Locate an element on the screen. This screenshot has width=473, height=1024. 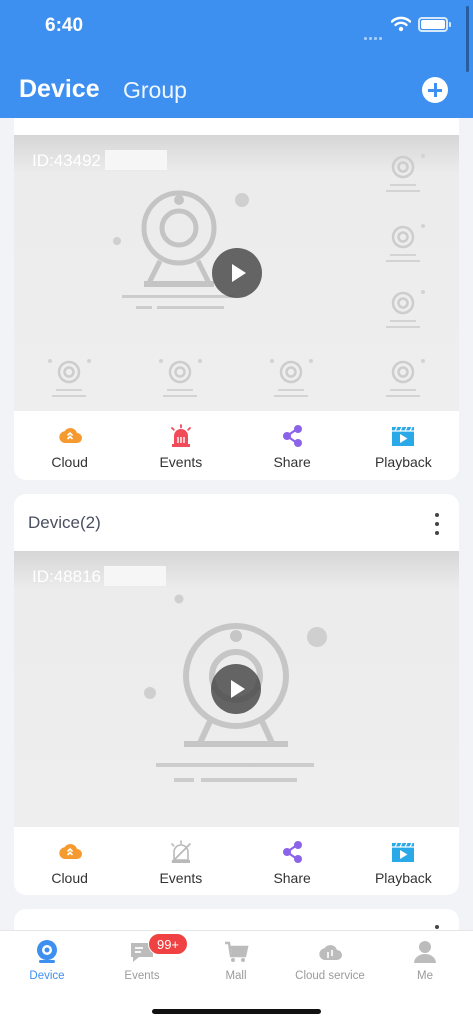
nav-cloud-service-label: Cloud service is located at coordinates (330, 976).